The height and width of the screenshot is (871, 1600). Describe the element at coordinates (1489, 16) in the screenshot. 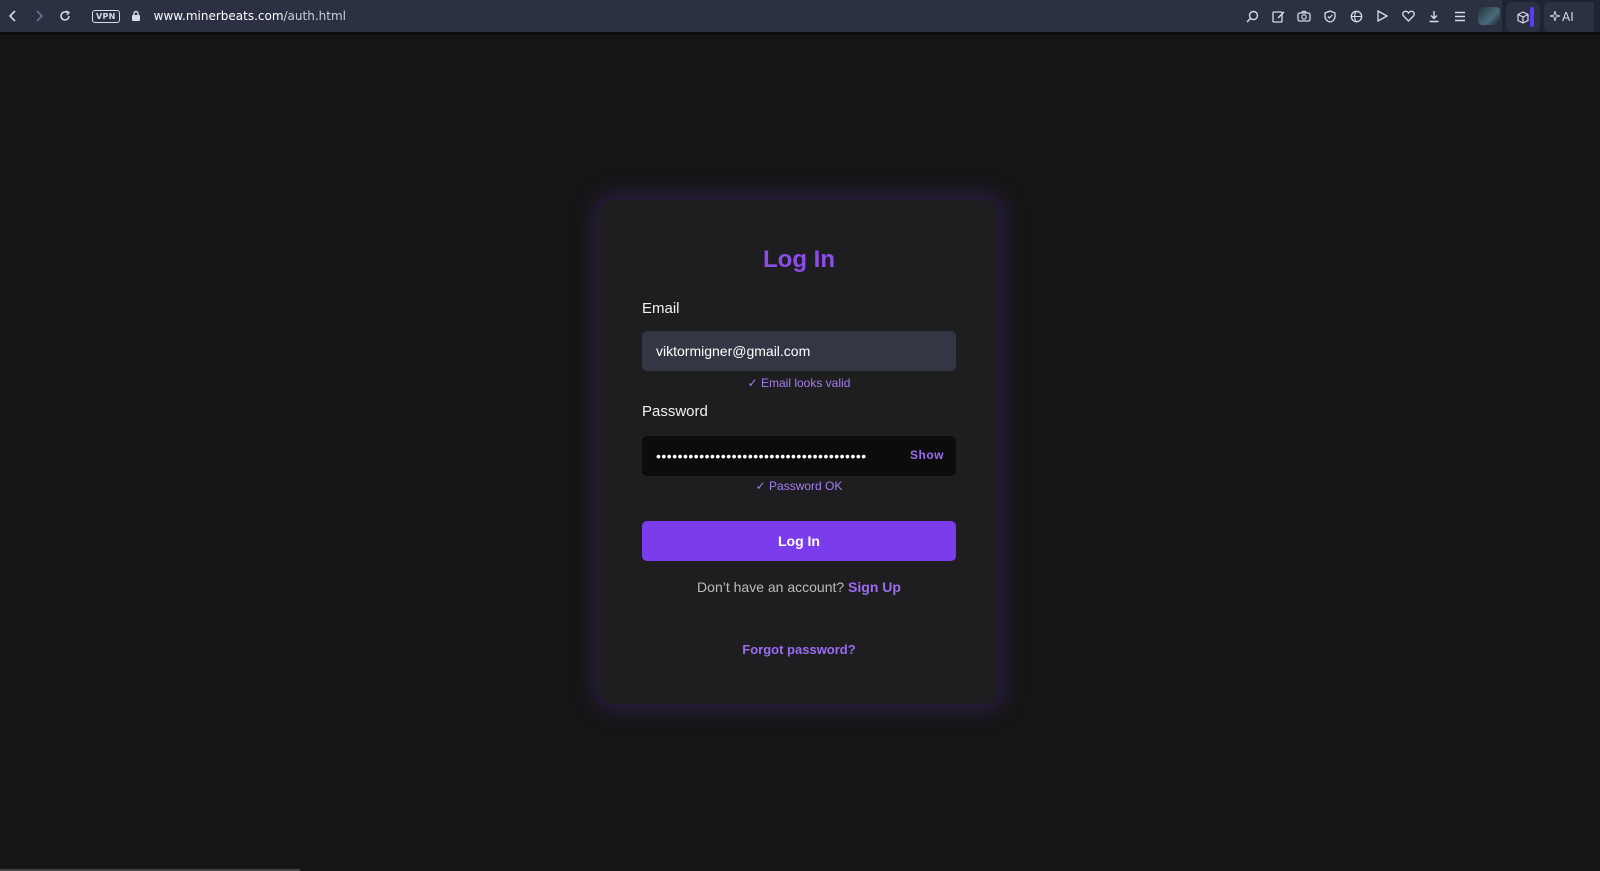

I see `profile-avatar` at that location.